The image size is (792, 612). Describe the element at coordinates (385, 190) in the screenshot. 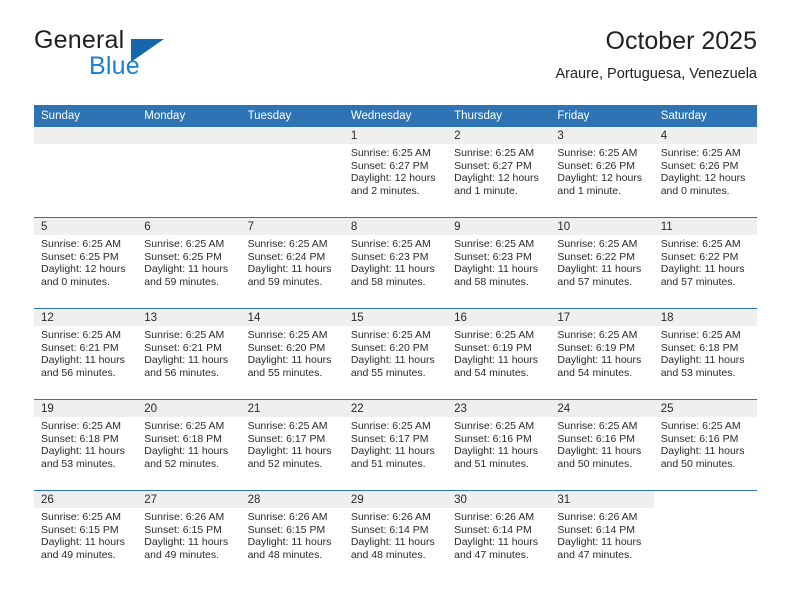

I see `daylight-text-line2: and 2 minutes.` at that location.